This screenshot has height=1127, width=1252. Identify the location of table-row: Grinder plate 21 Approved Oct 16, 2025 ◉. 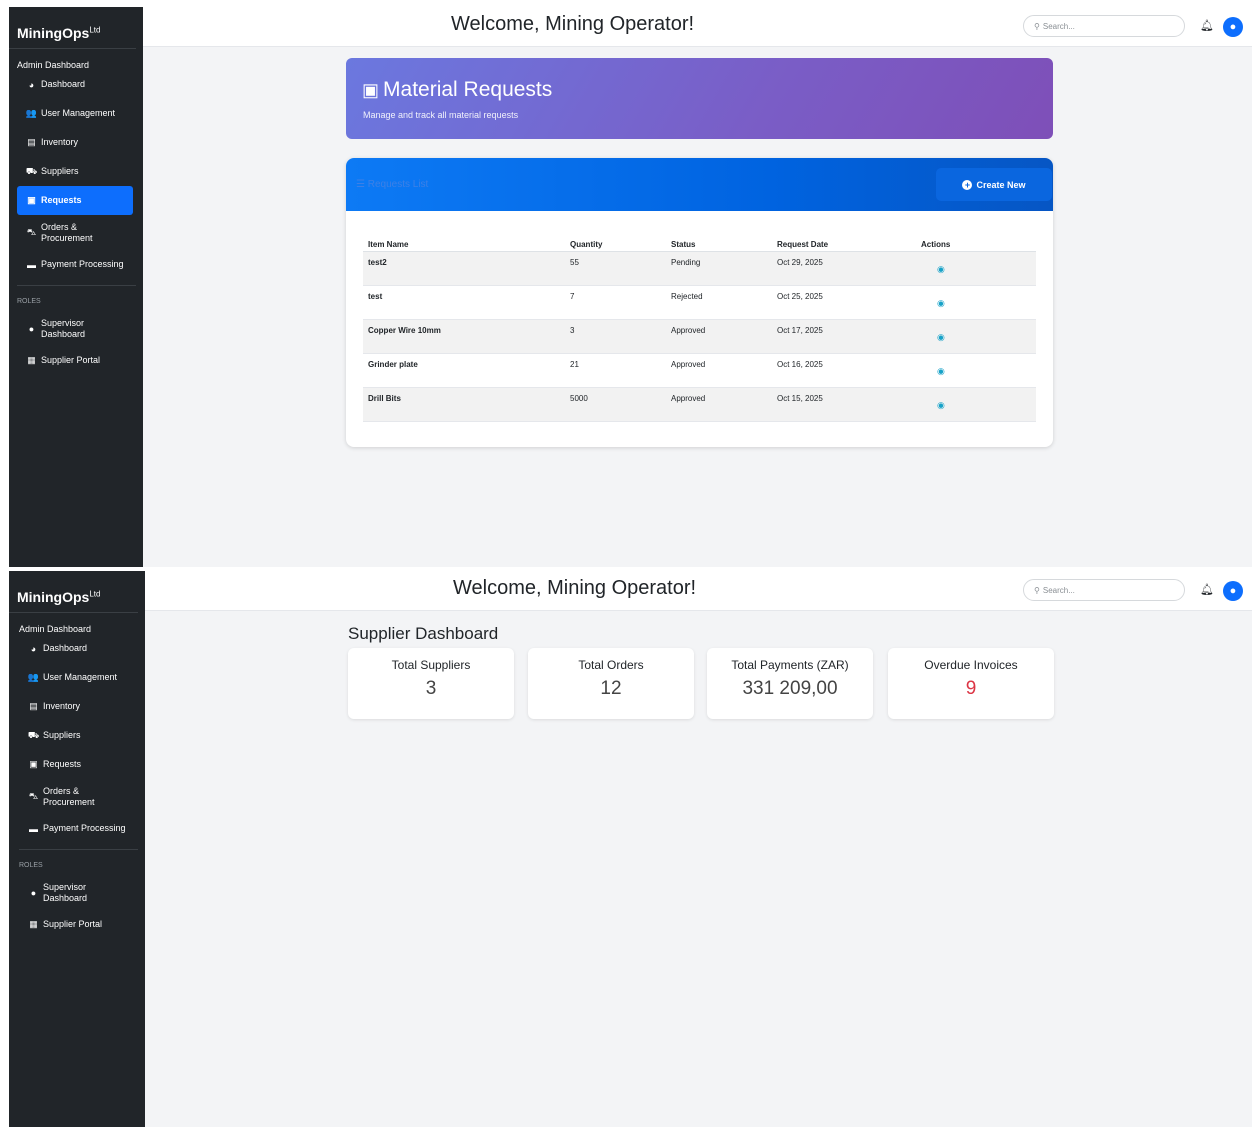
(699, 370).